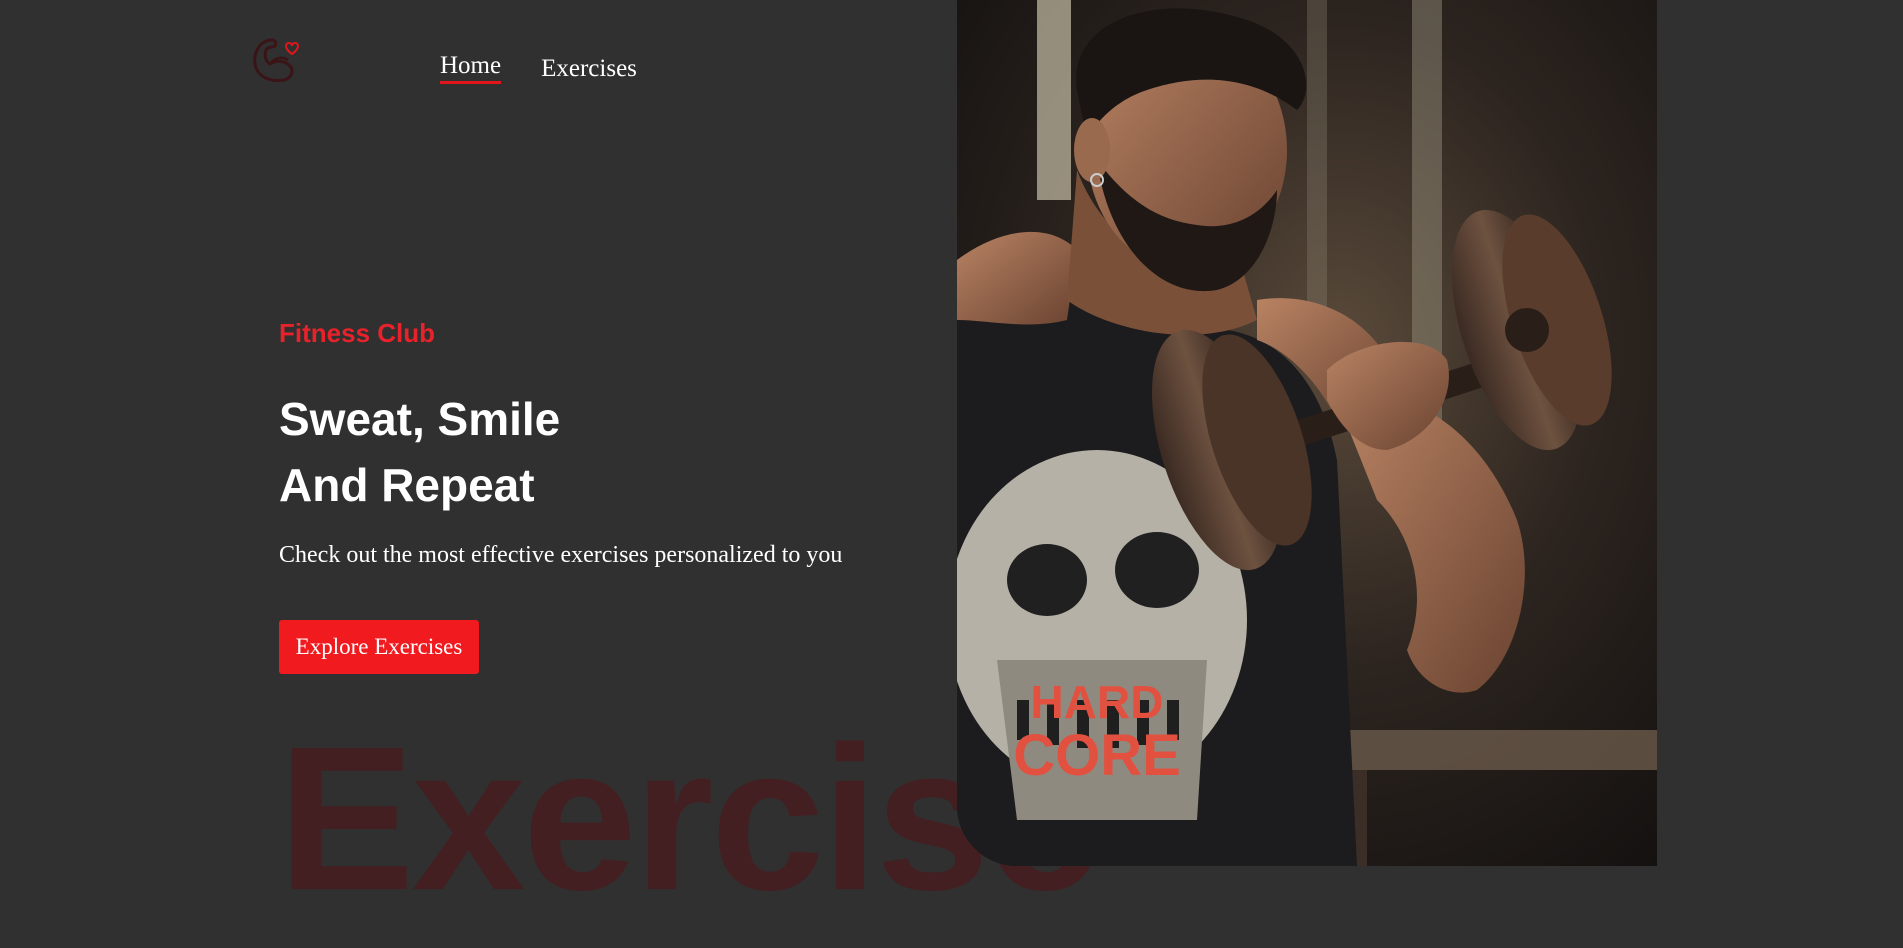 This screenshot has width=1903, height=948. I want to click on hero-kicker: Fitness Club, so click(357, 333).